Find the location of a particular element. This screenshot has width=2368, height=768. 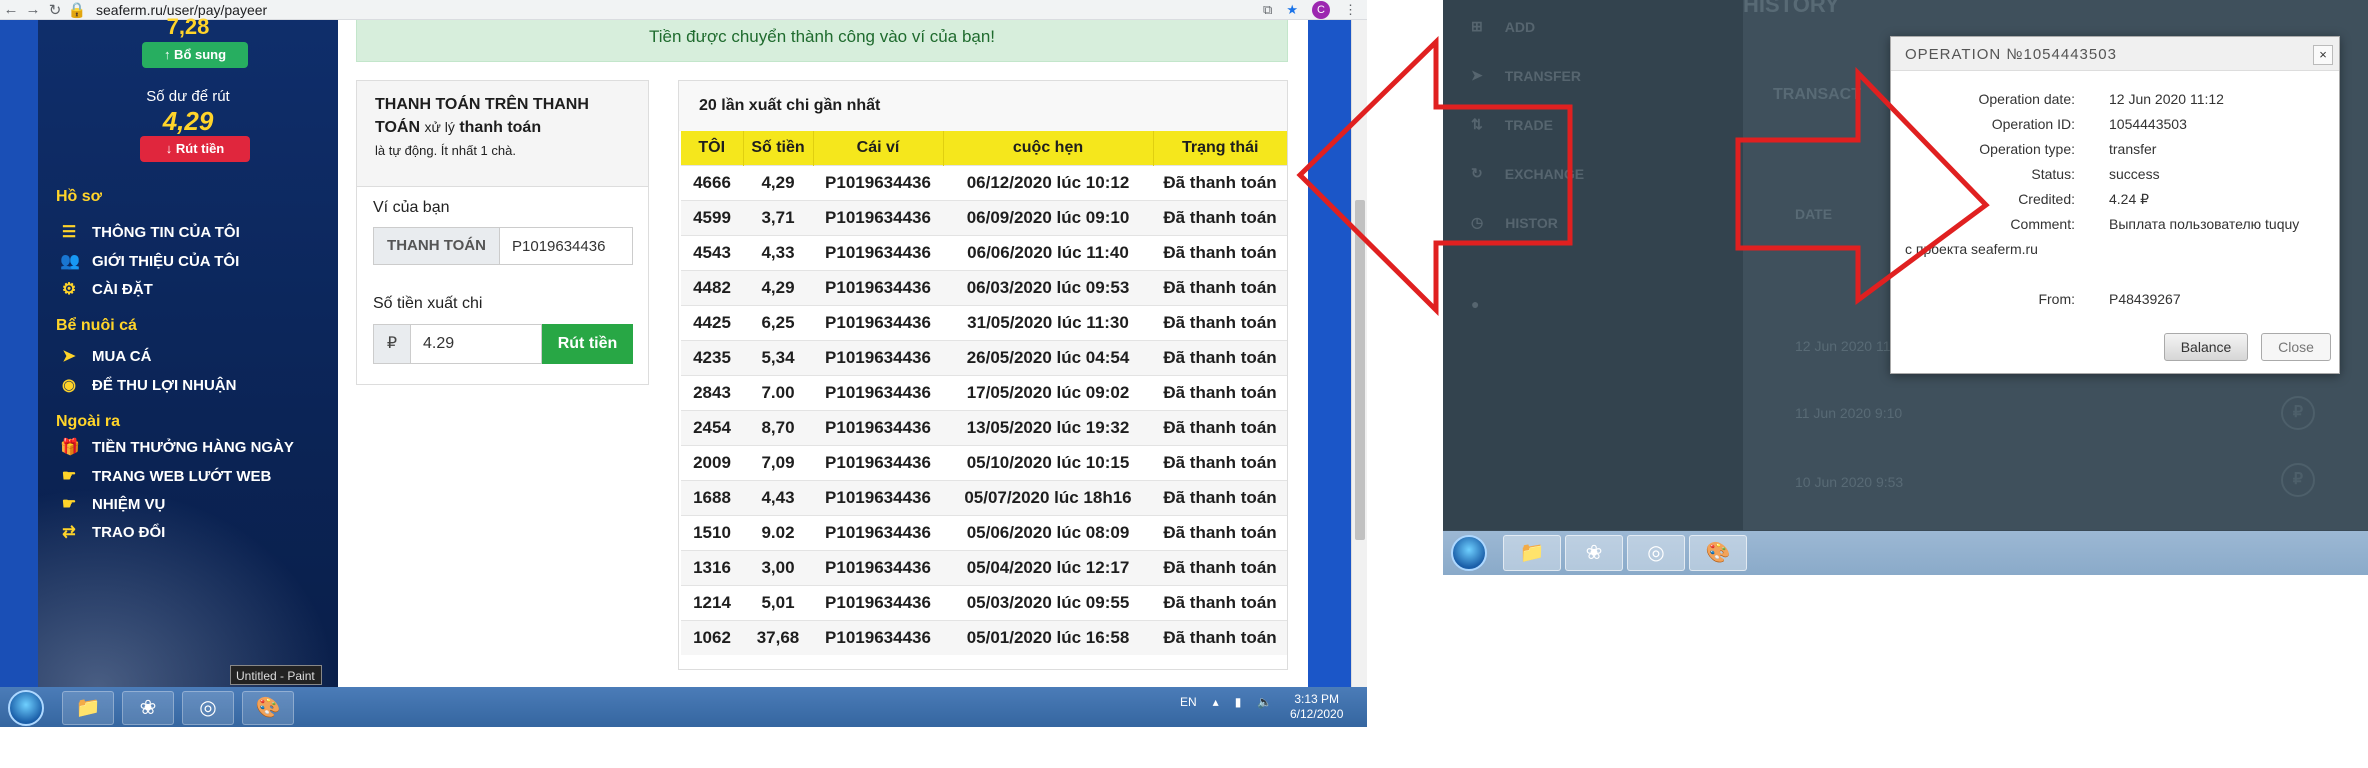

row-id: 1062 is located at coordinates (712, 637).